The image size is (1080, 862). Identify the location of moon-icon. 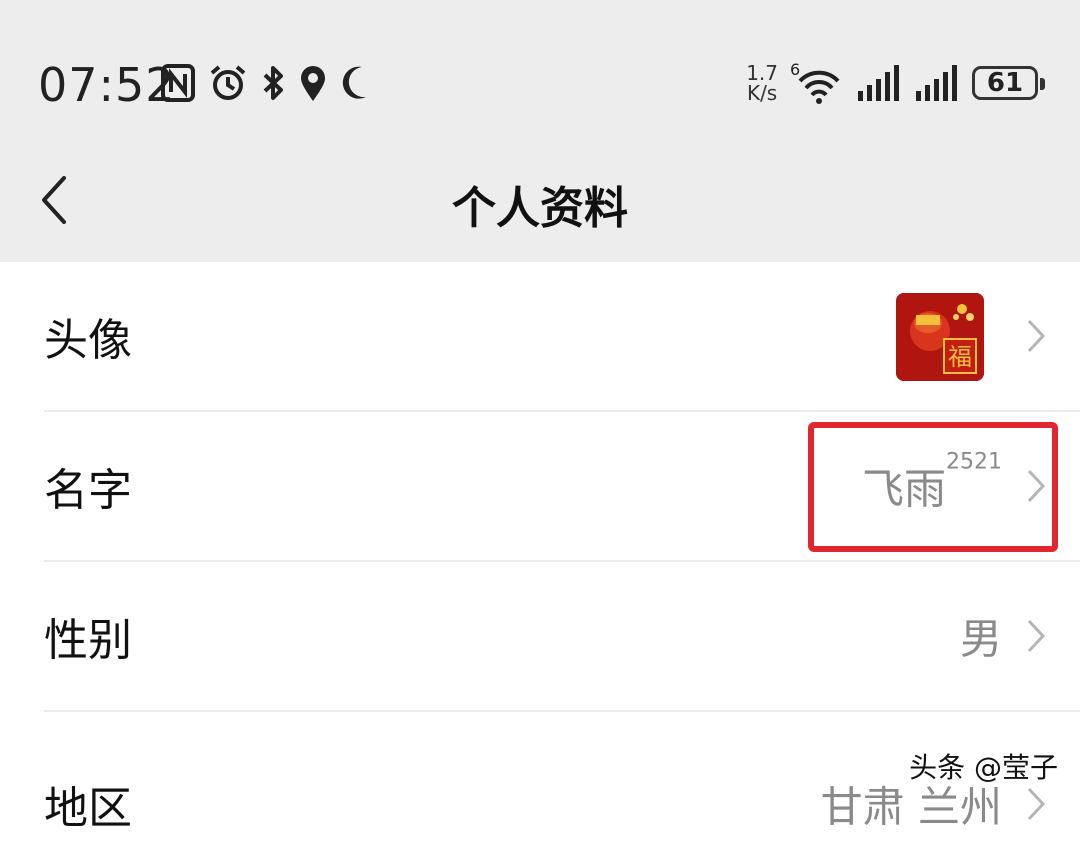
(354, 82).